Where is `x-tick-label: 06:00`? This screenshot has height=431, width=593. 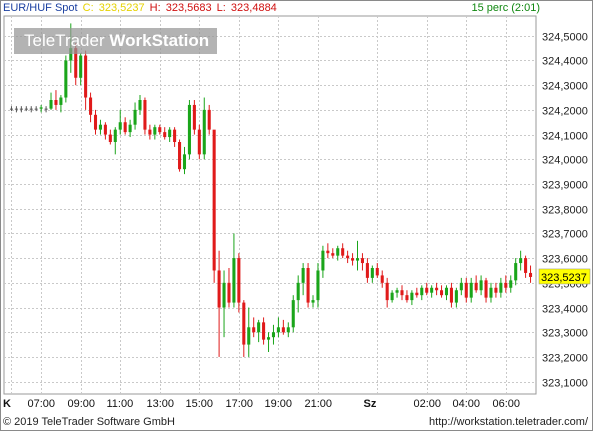
x-tick-label: 06:00 is located at coordinates (507, 404).